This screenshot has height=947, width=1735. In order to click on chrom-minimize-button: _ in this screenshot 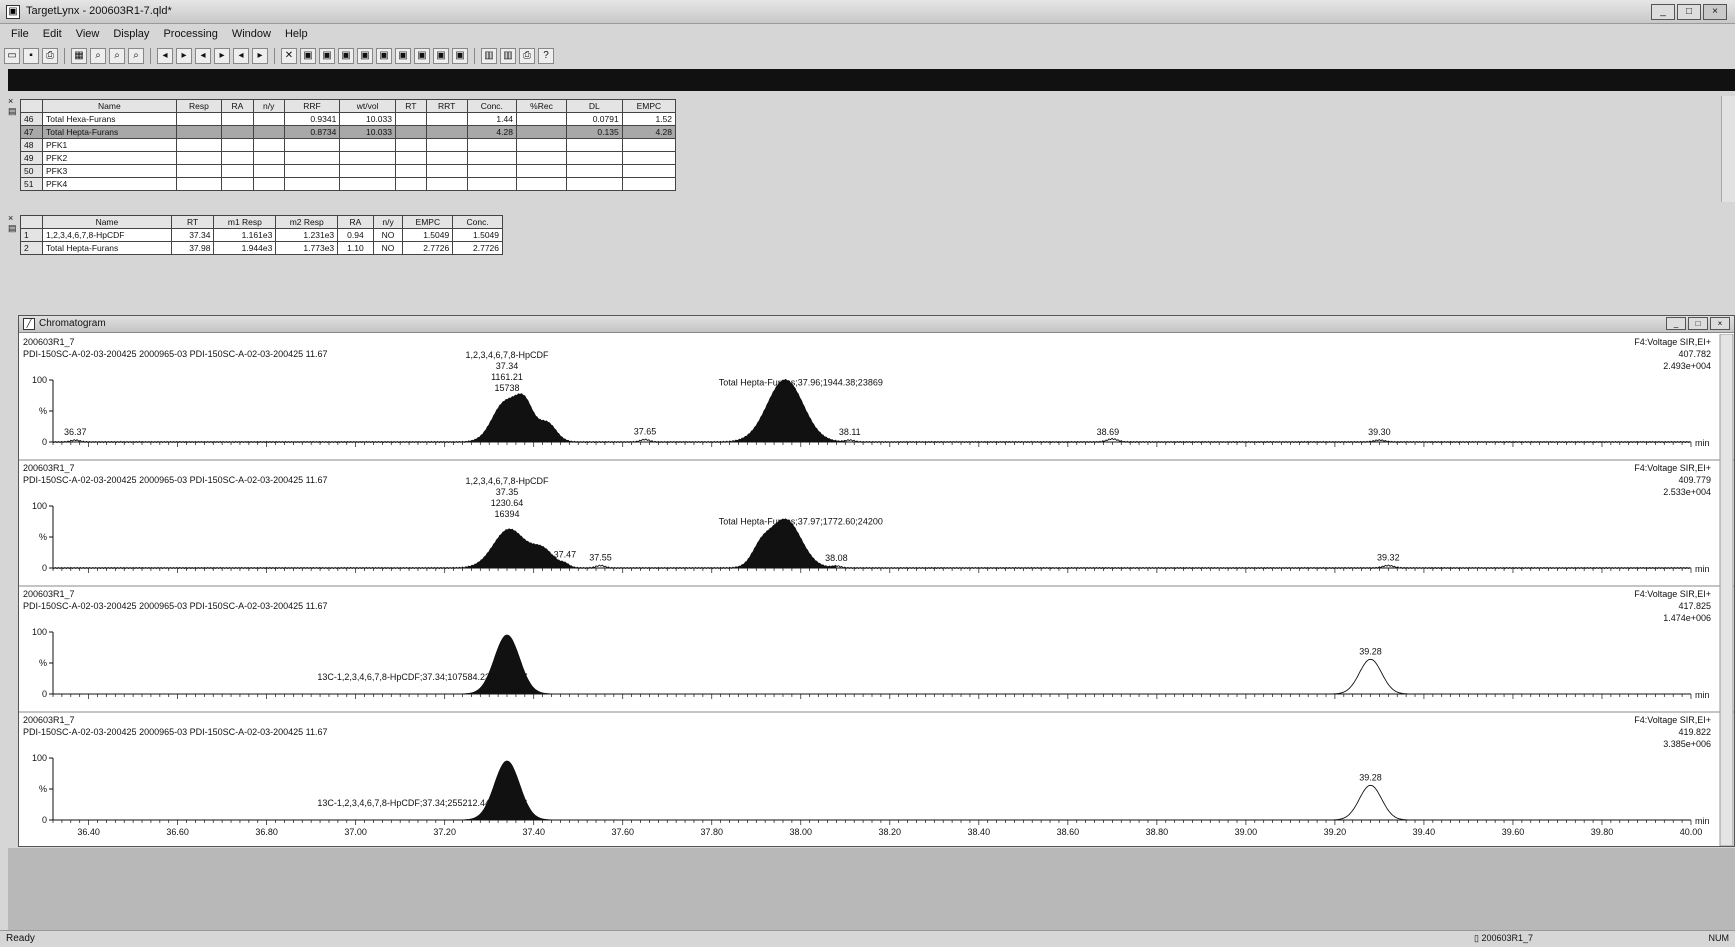, I will do `click(1676, 323)`.